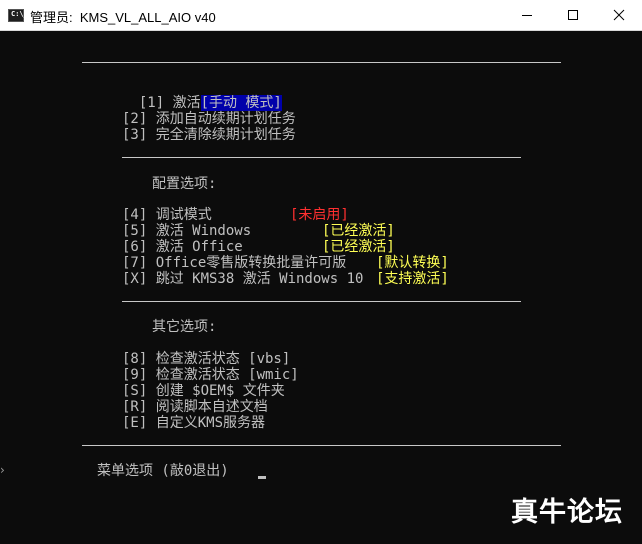 The image size is (642, 544). Describe the element at coordinates (319, 215) in the screenshot. I see `menu-item-4-status: [未启用]` at that location.